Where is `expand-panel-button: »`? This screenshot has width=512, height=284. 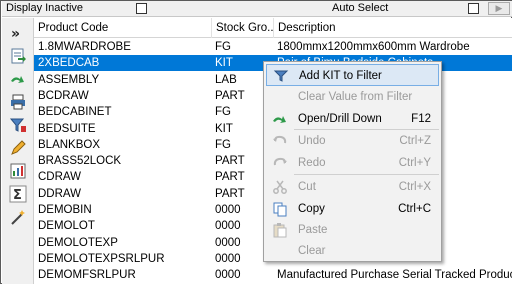
expand-panel-button: » is located at coordinates (18, 33).